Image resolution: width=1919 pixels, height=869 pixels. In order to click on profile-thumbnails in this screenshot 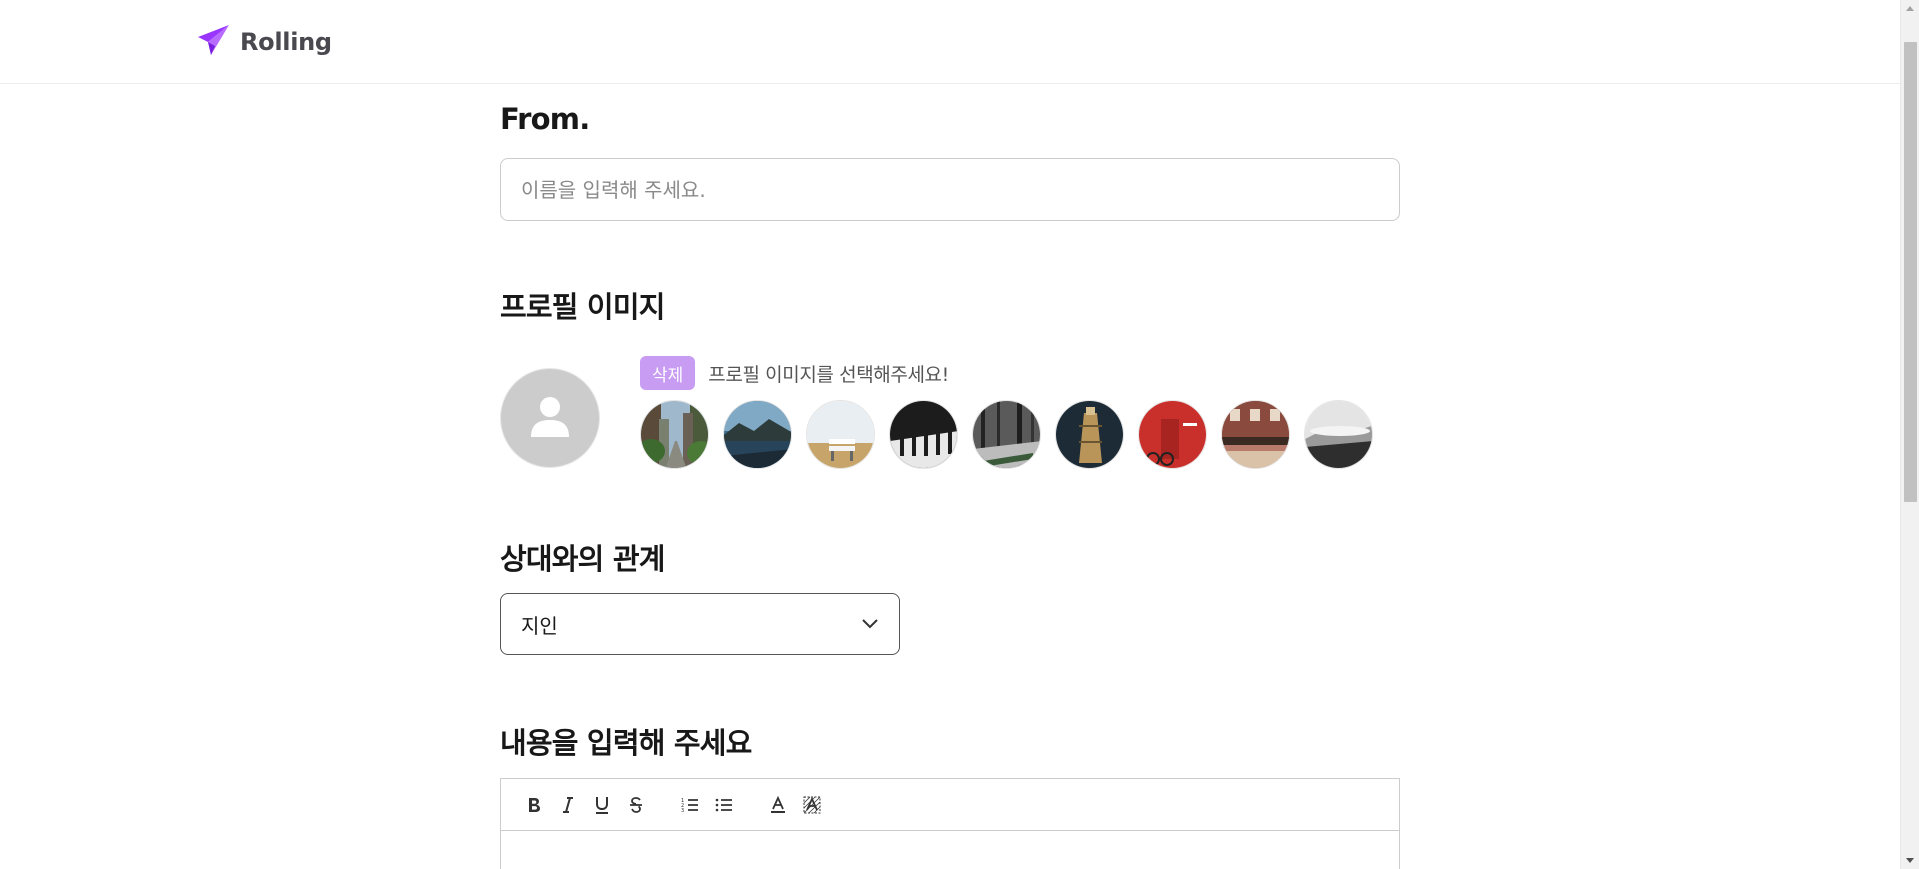, I will do `click(1006, 434)`.